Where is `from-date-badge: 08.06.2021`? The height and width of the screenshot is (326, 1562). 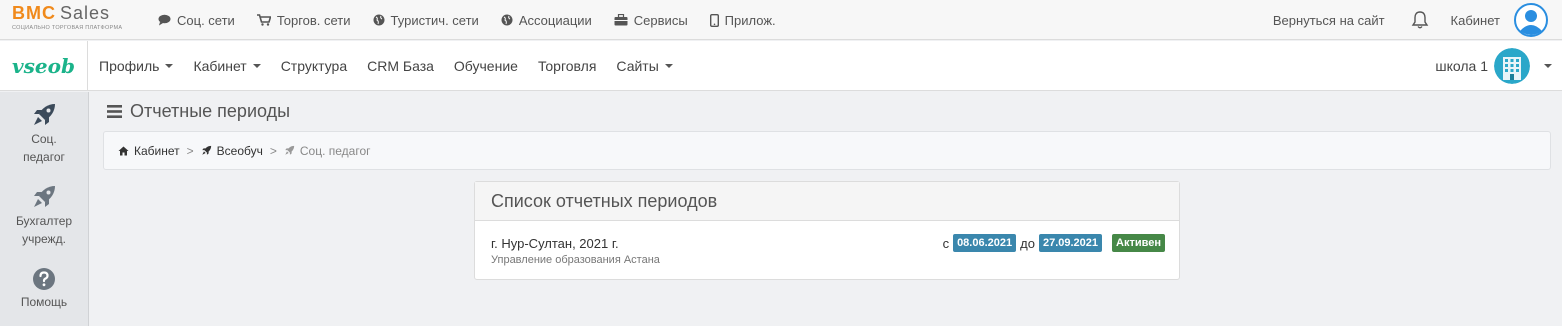 from-date-badge: 08.06.2021 is located at coordinates (985, 243).